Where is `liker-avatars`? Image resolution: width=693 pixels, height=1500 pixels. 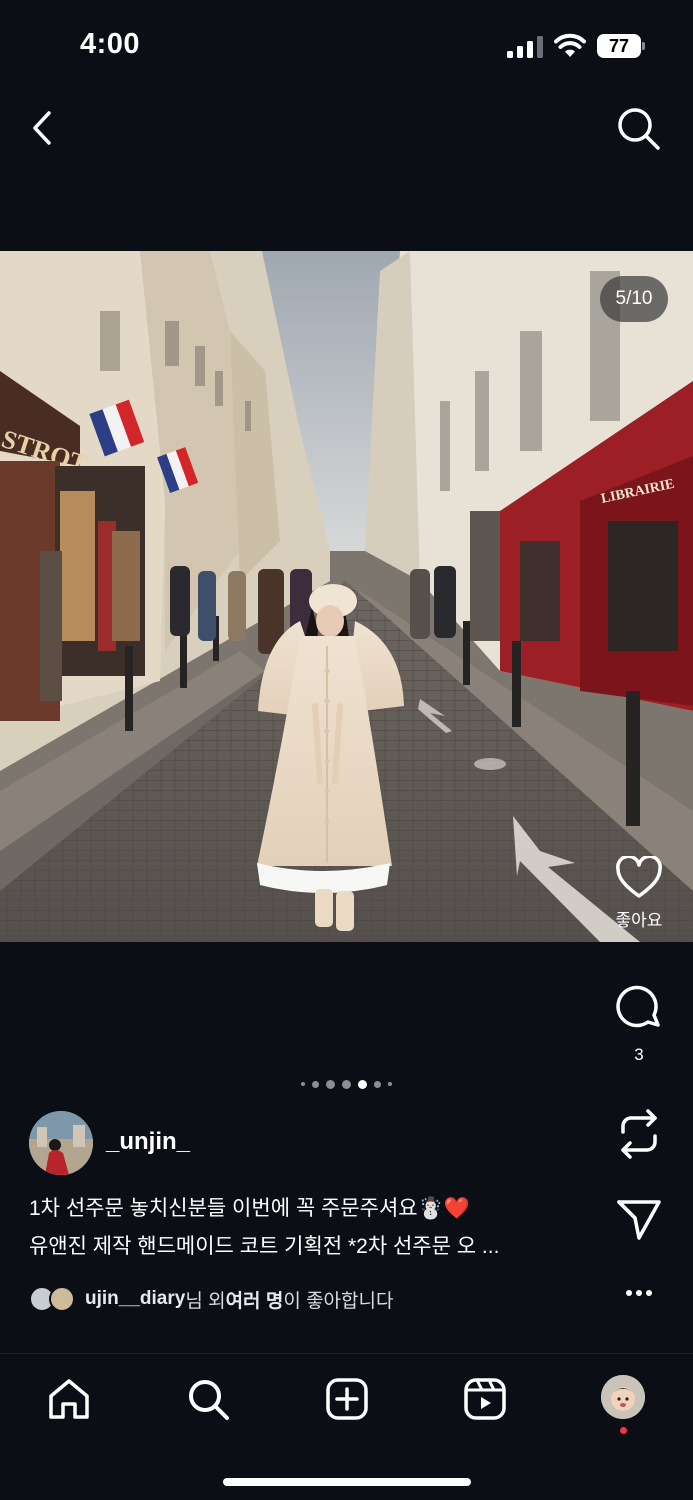 liker-avatars is located at coordinates (53, 1299).